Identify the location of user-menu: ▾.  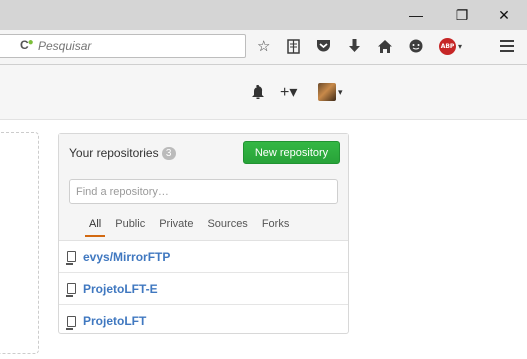
(330, 92).